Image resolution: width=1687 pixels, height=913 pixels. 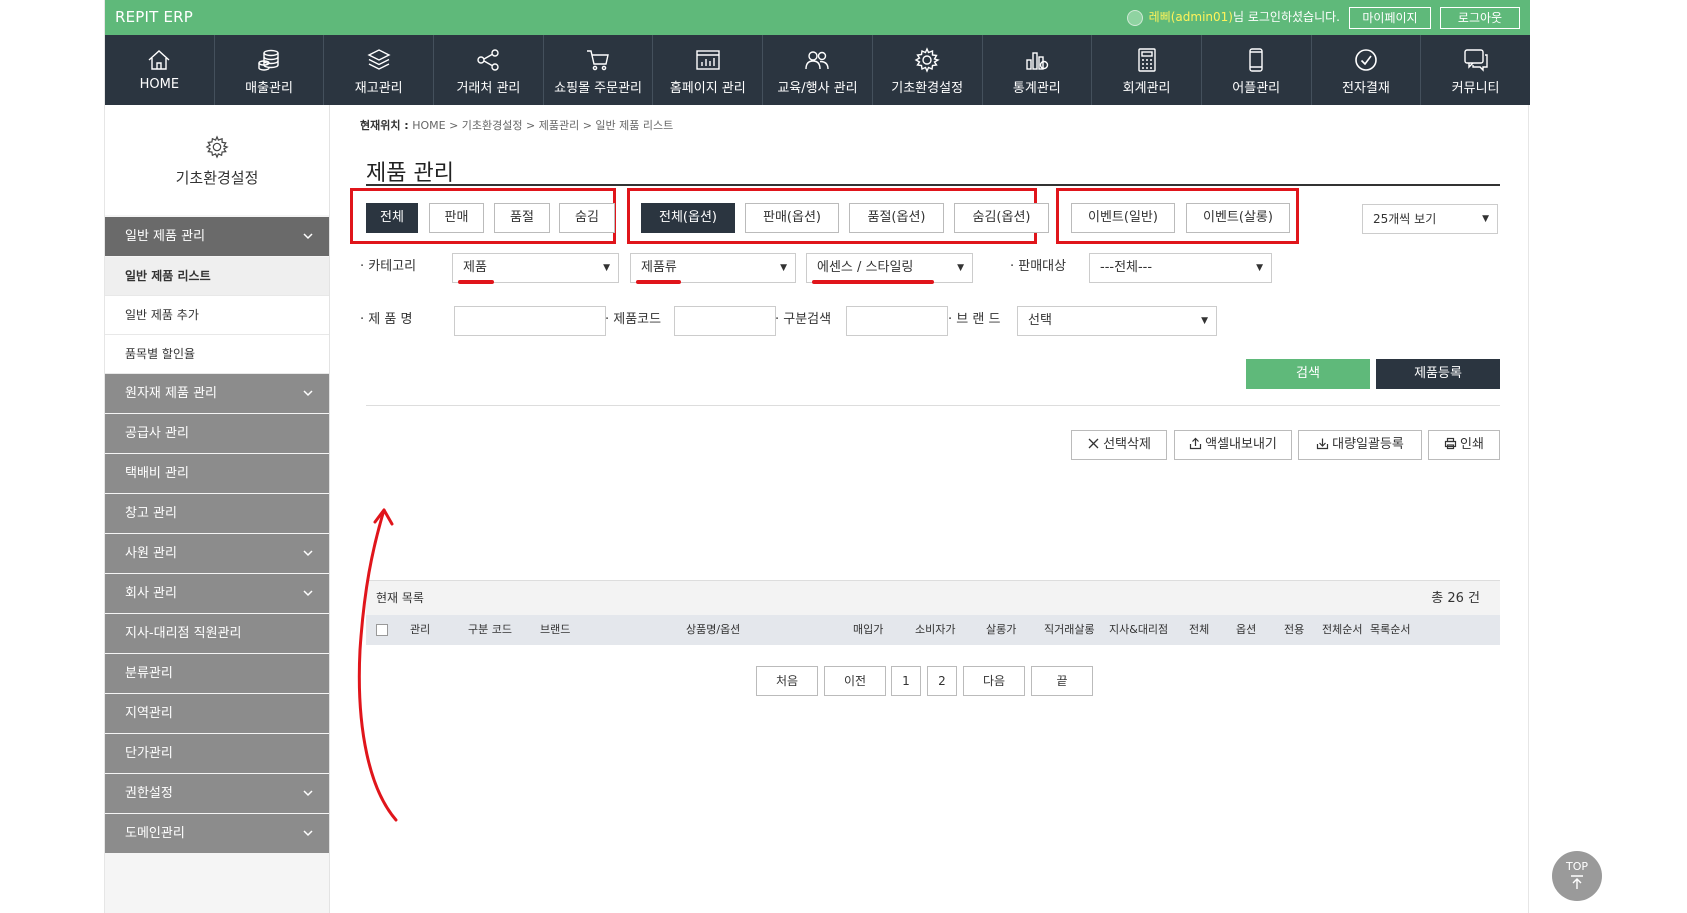 What do you see at coordinates (217, 513) in the screenshot?
I see `sidebar-item-warehouse: 창고 관리` at bounding box center [217, 513].